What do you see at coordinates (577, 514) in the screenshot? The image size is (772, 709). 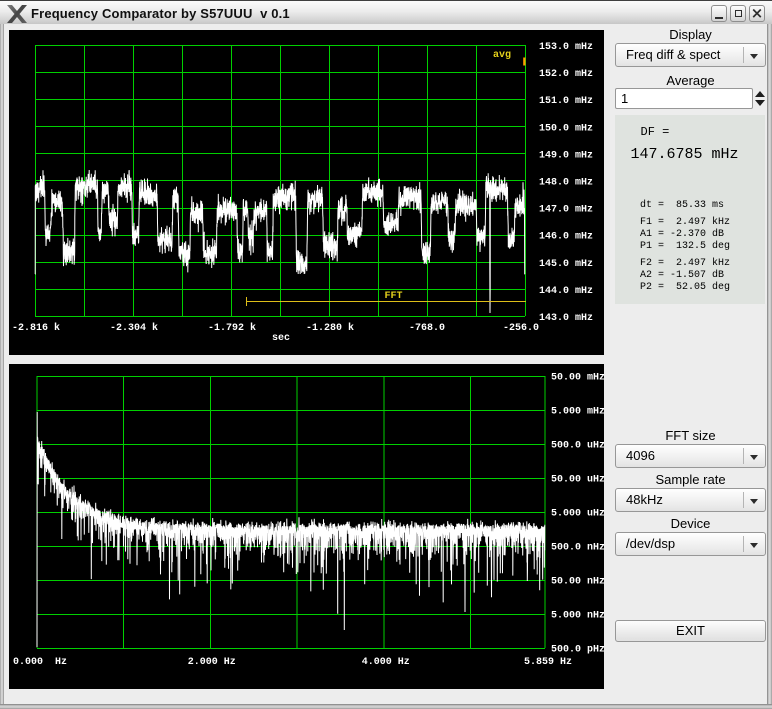 I see `svg-text: 5.000 uHz` at bounding box center [577, 514].